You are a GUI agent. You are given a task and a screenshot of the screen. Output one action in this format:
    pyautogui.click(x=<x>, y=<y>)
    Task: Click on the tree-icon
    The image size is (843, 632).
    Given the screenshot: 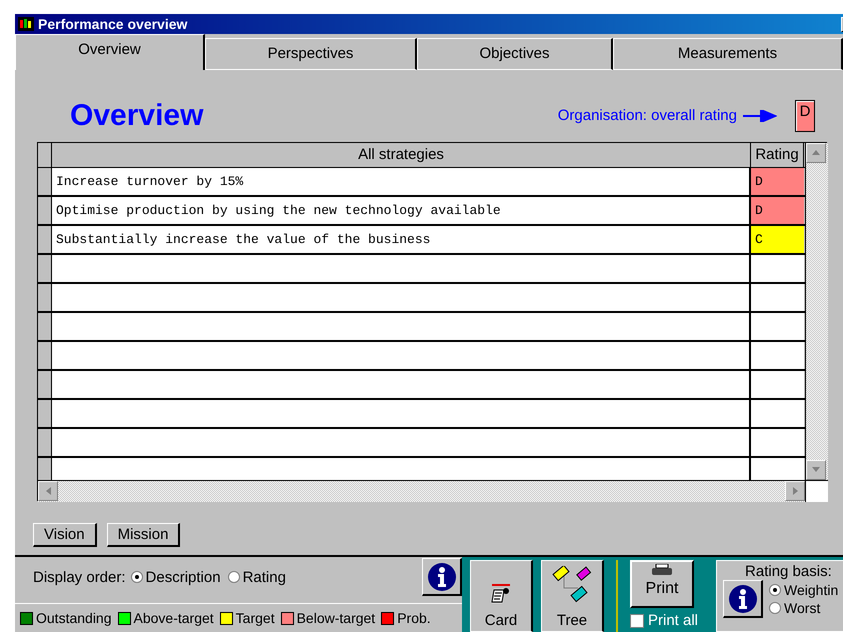 What is the action you would take?
    pyautogui.click(x=572, y=585)
    